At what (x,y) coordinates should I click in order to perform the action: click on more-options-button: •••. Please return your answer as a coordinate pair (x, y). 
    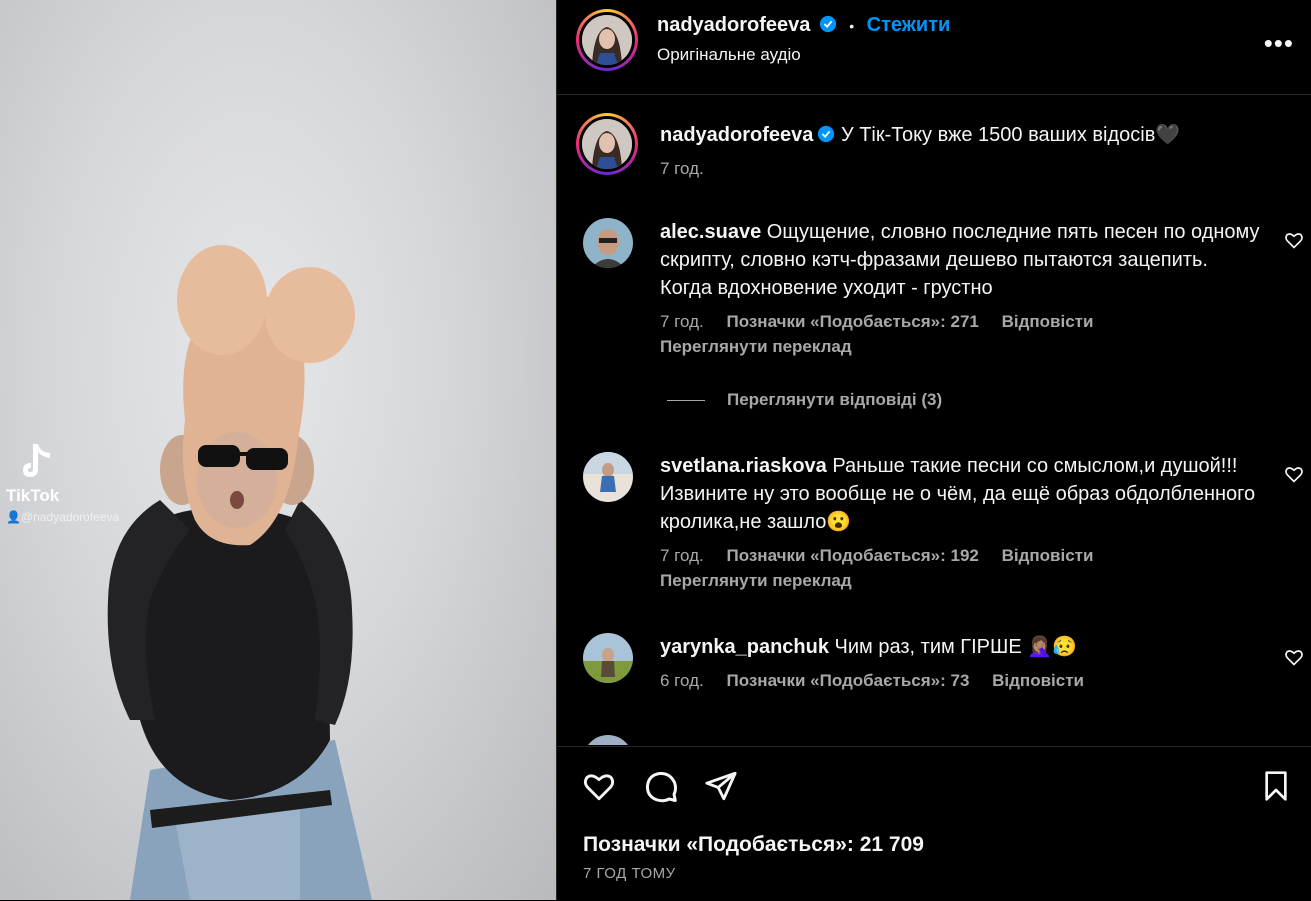
    Looking at the image, I should click on (1279, 43).